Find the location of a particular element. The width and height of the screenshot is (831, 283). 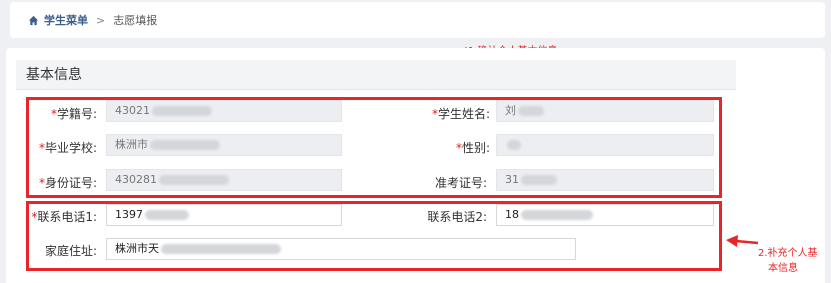

annotation-supplement-info-line2: 本信息 is located at coordinates (783, 268).